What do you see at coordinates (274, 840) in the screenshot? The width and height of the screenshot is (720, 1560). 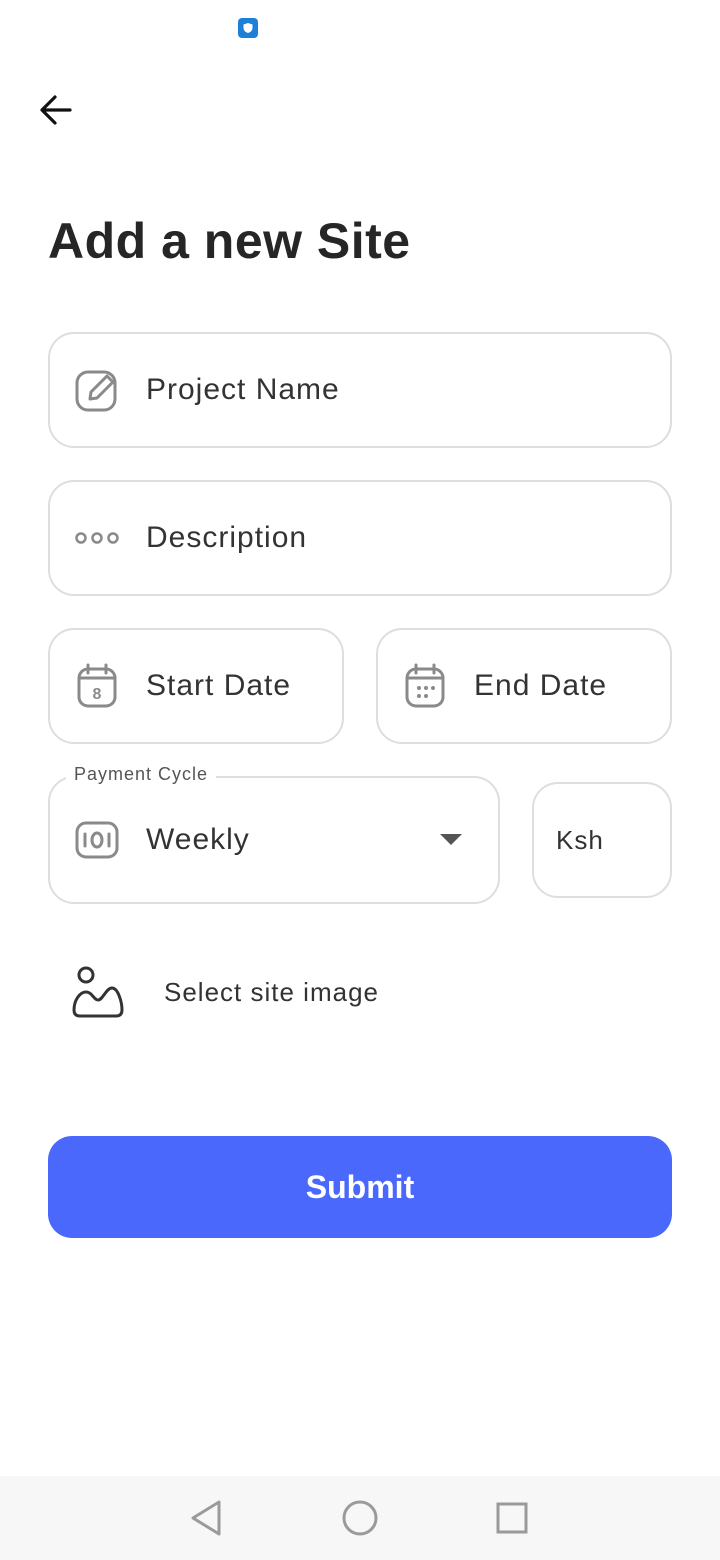 I see `payment-cycle-select: Weekly` at bounding box center [274, 840].